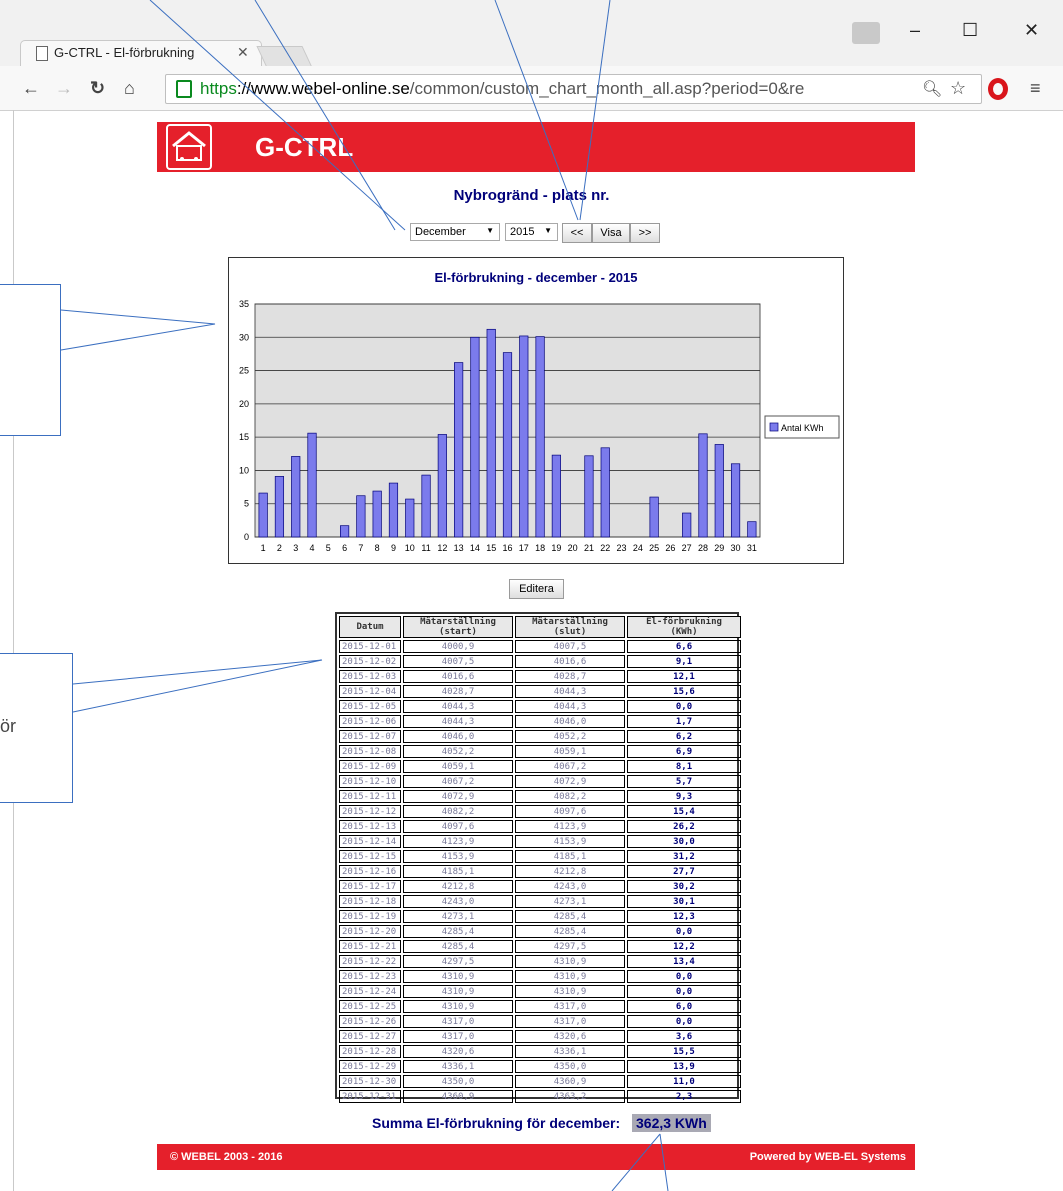 The image size is (1063, 1191). What do you see at coordinates (570, 871) in the screenshot?
I see `cell-meter-end: 4212,8` at bounding box center [570, 871].